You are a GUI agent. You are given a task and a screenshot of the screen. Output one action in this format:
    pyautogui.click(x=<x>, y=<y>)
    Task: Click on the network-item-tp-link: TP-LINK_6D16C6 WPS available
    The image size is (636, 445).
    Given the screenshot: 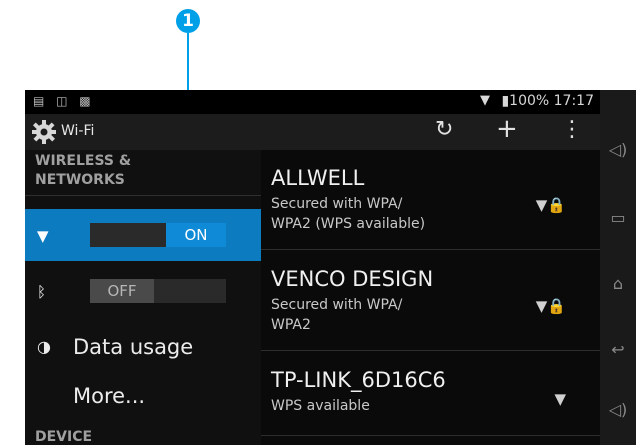 What is the action you would take?
    pyautogui.click(x=431, y=392)
    